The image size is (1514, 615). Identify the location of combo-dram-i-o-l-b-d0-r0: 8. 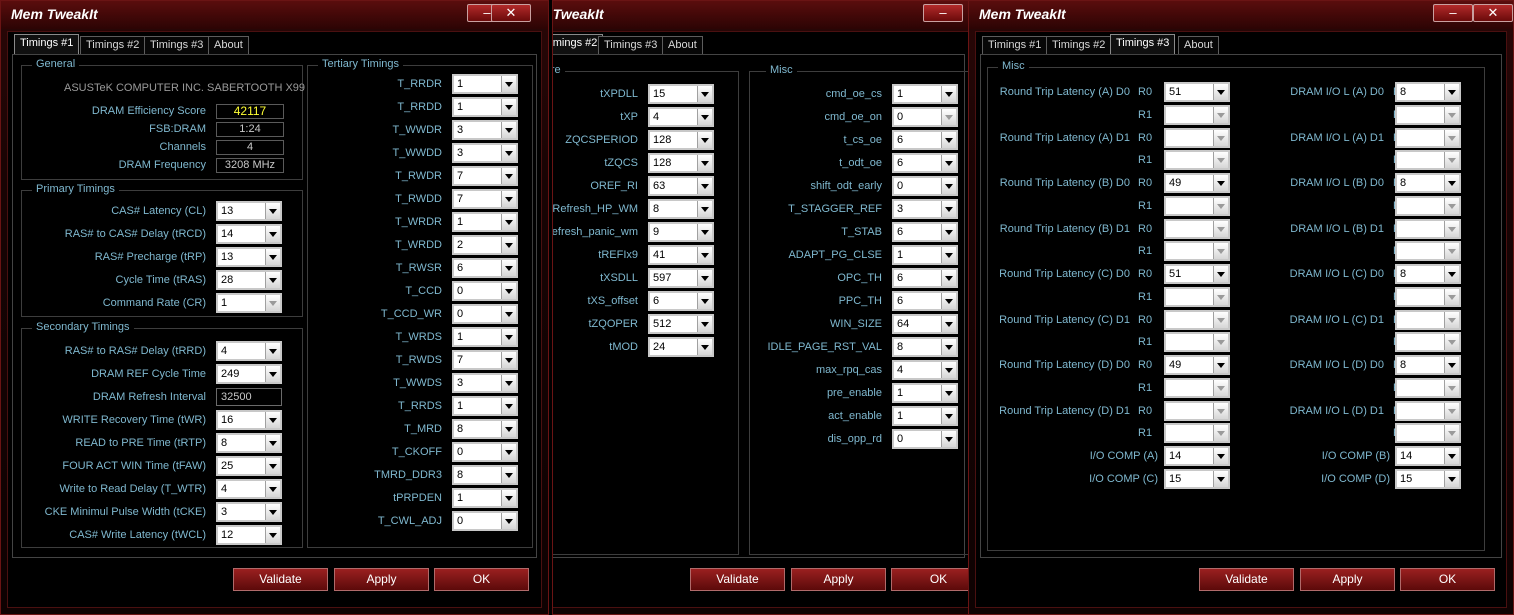
(1428, 183).